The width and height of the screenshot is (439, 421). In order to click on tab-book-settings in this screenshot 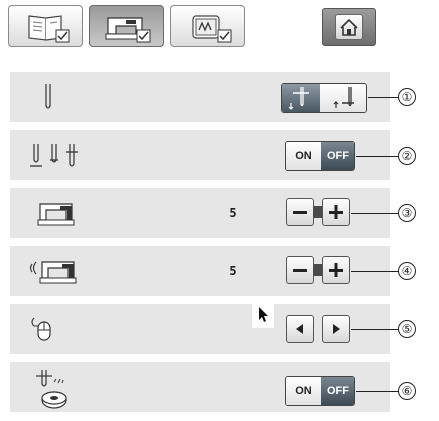, I will do `click(45, 26)`.